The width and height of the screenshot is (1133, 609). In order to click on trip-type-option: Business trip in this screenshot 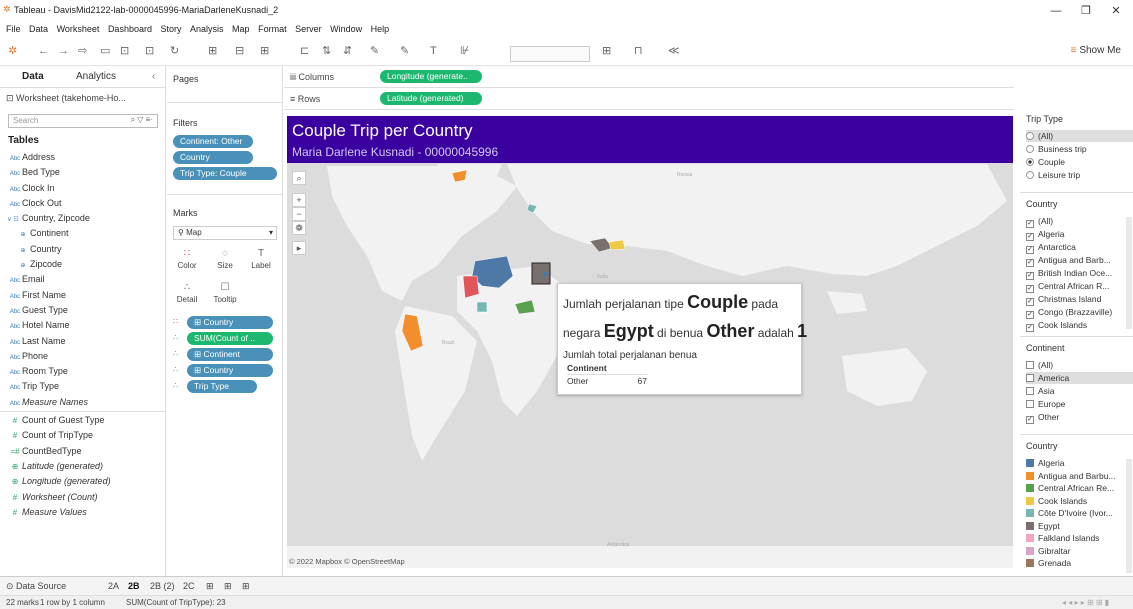, I will do `click(1056, 149)`.